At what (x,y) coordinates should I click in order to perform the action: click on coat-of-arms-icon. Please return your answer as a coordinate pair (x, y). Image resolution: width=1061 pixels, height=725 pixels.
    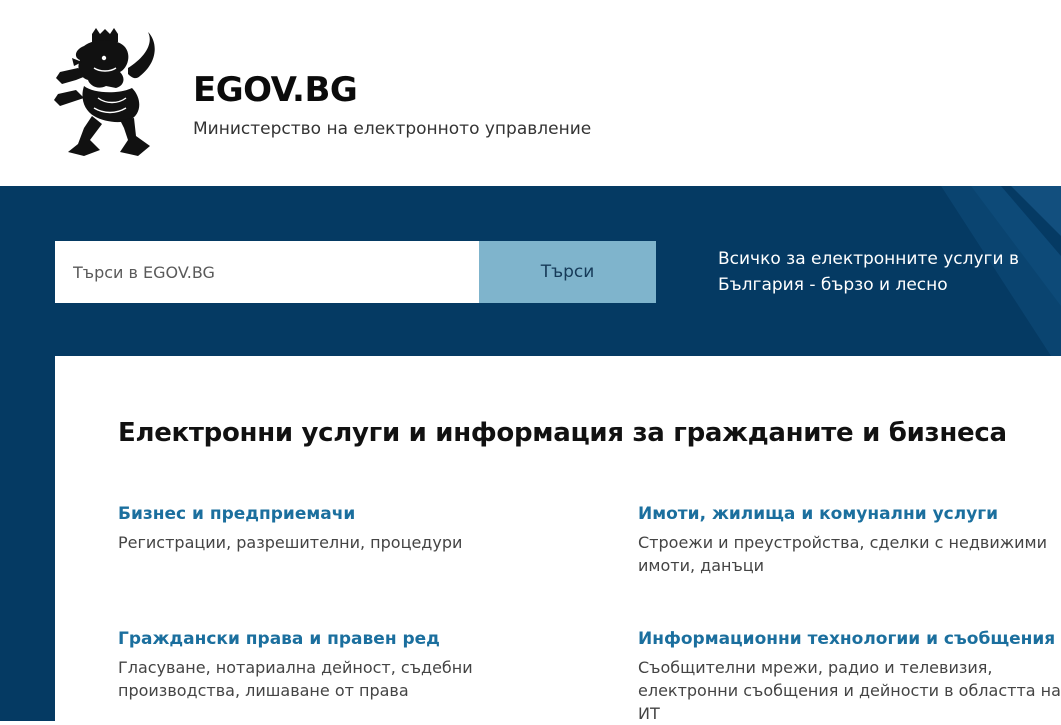
    Looking at the image, I should click on (105, 93).